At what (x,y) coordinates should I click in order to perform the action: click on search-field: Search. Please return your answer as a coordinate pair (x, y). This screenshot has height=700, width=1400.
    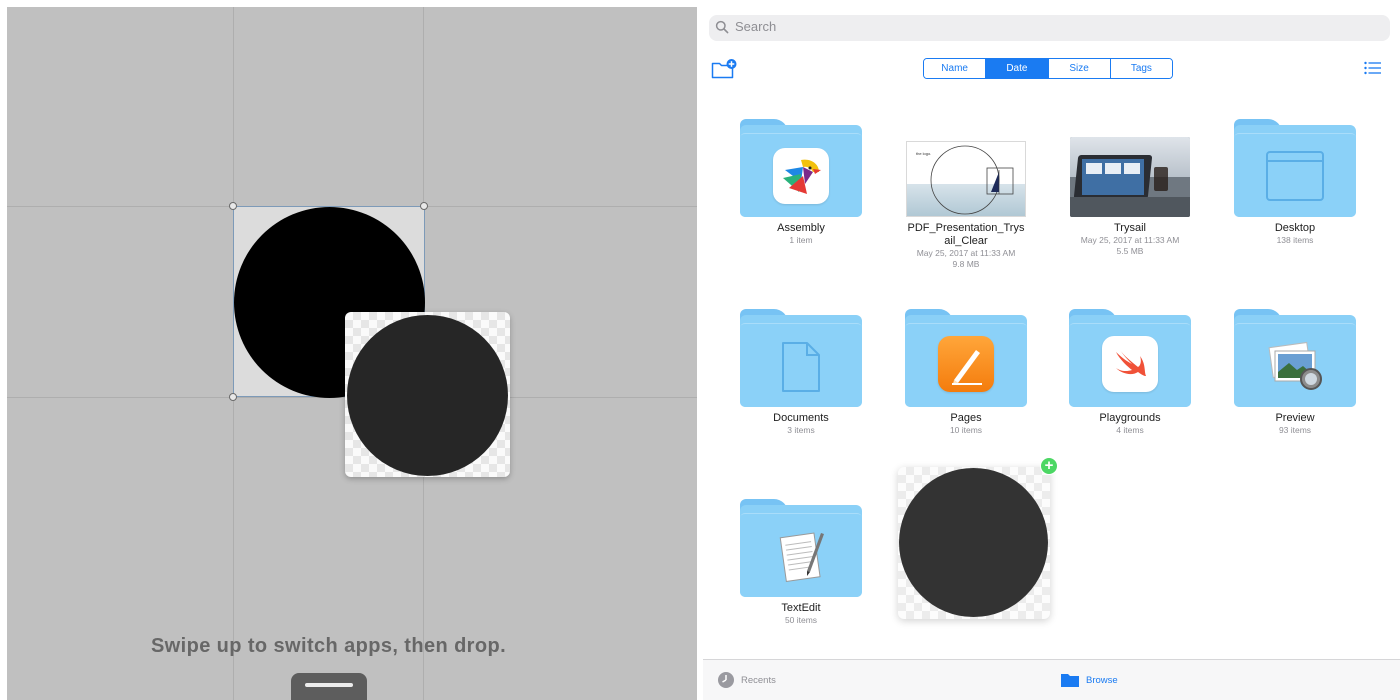
    Looking at the image, I should click on (1049, 28).